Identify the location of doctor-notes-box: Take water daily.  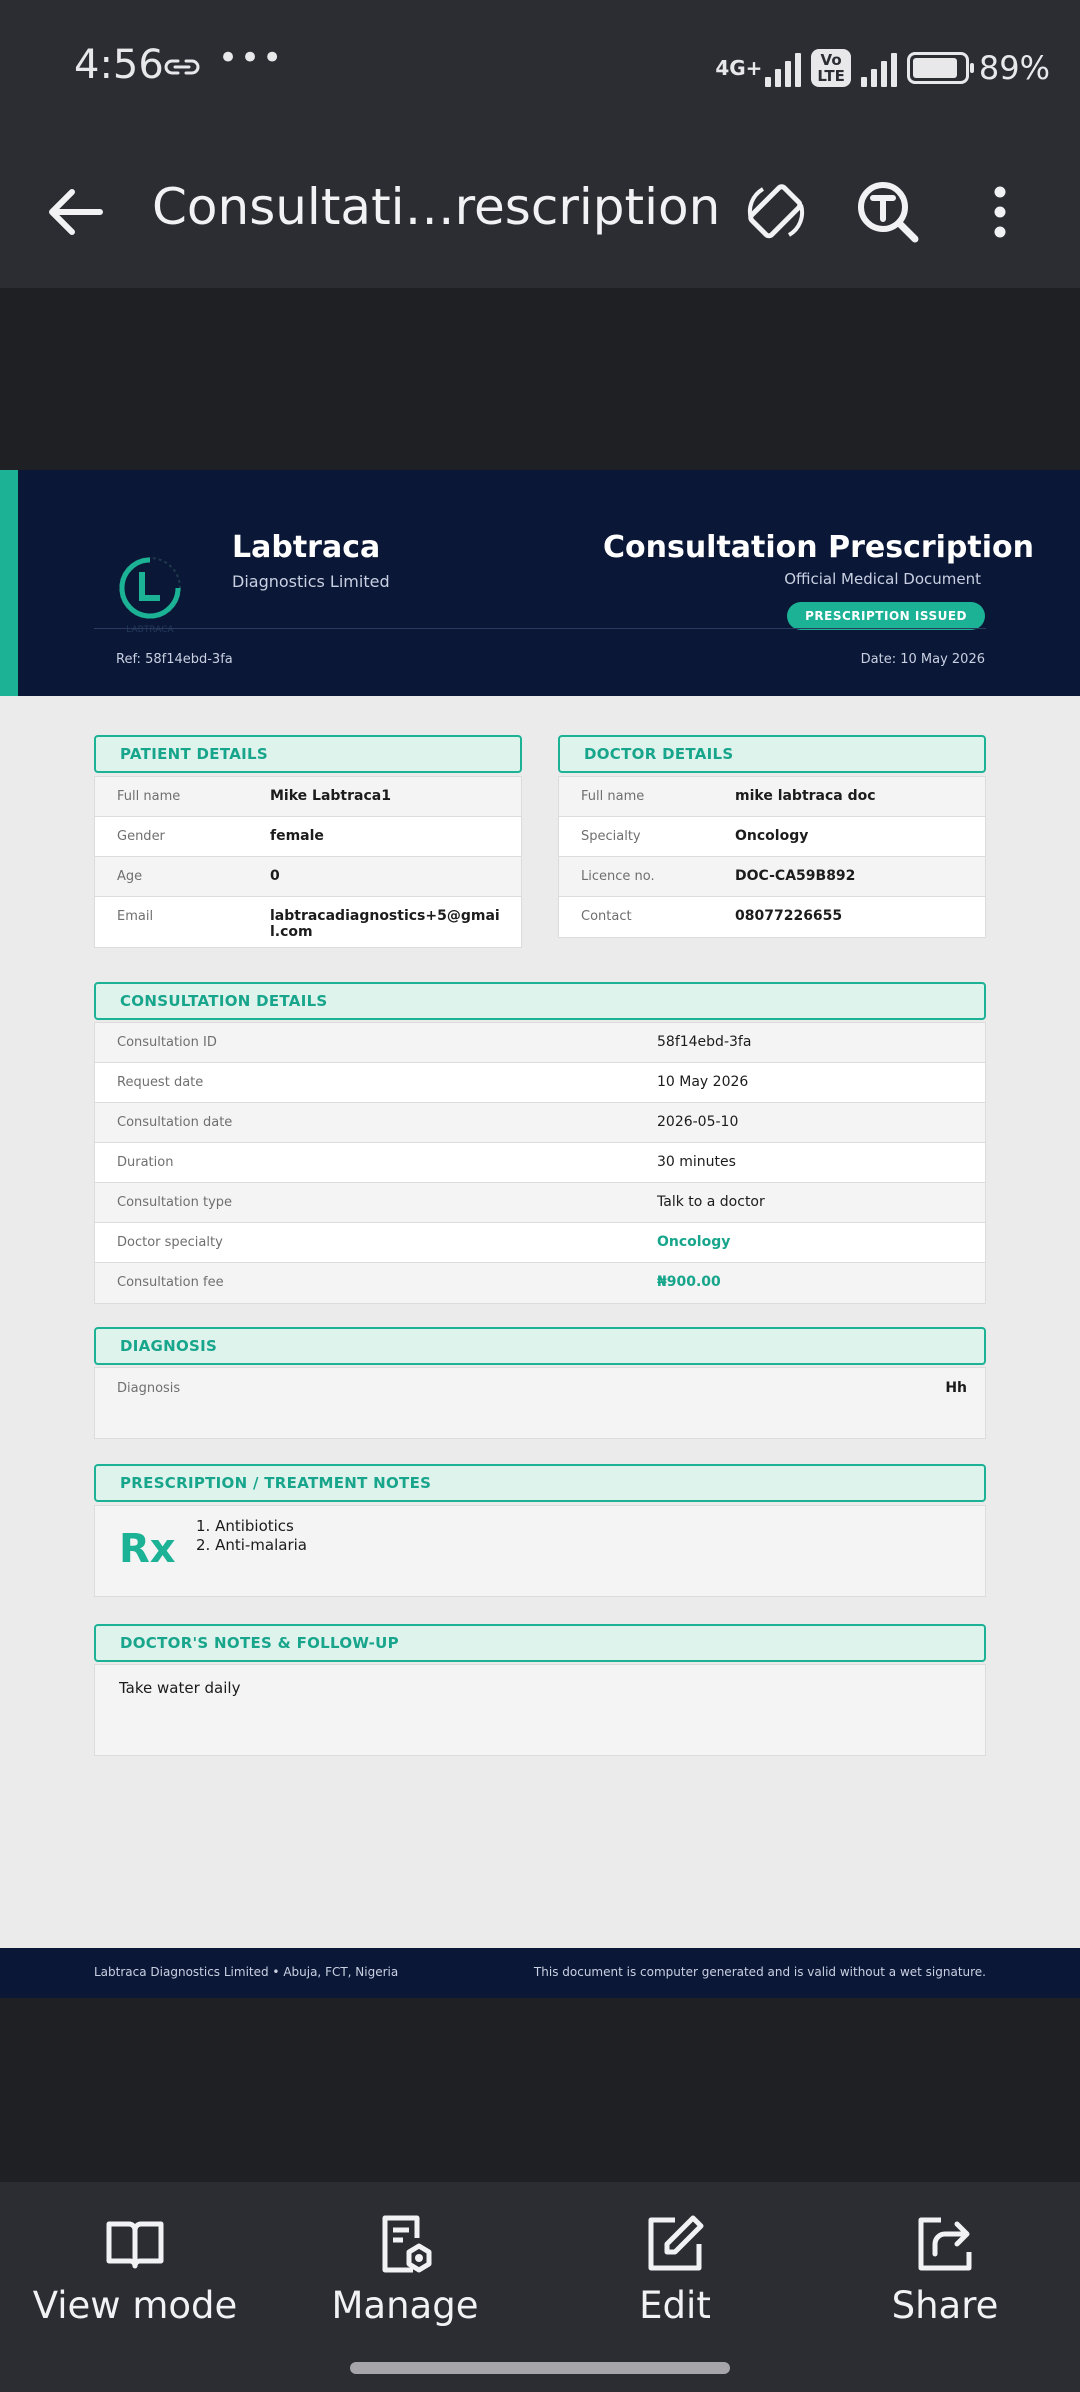
(540, 1710).